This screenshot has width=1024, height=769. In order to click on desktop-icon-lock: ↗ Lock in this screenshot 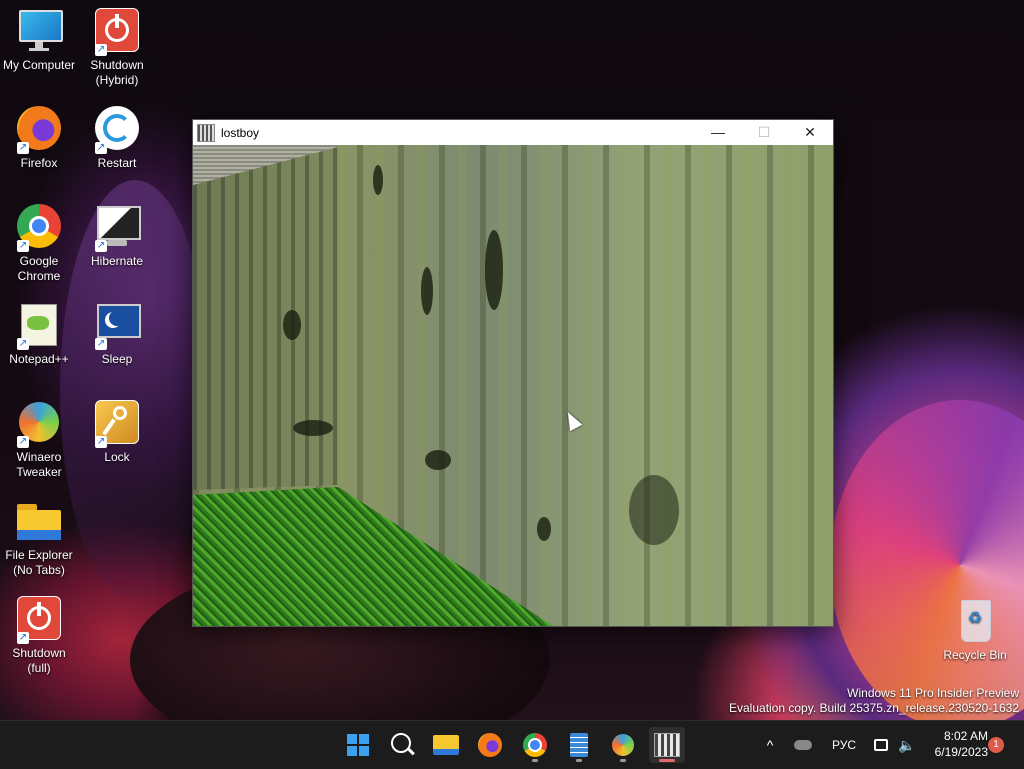, I will do `click(117, 431)`.